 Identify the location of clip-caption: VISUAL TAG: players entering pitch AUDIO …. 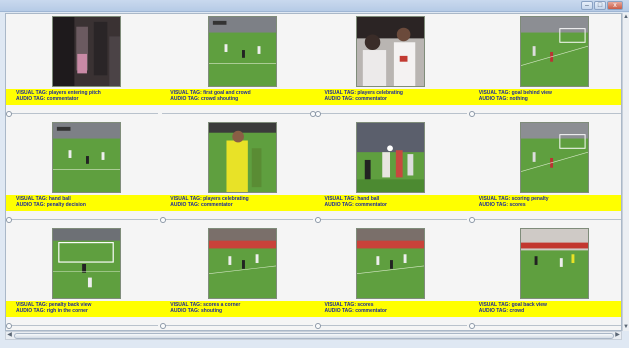
(83, 97).